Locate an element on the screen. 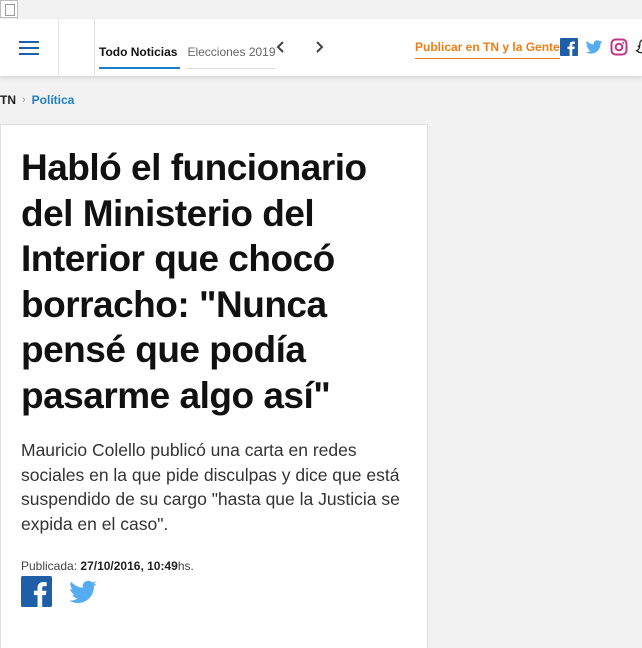  publish-label: Publicada: is located at coordinates (49, 566).